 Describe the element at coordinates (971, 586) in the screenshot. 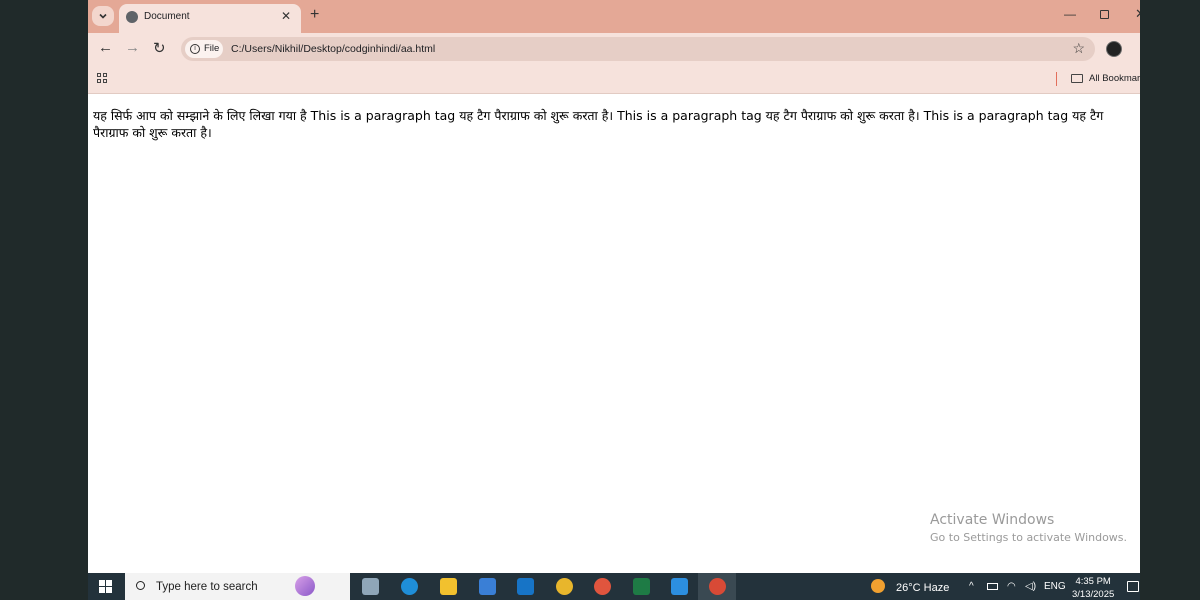

I see `chevron-up-icon: ^` at that location.